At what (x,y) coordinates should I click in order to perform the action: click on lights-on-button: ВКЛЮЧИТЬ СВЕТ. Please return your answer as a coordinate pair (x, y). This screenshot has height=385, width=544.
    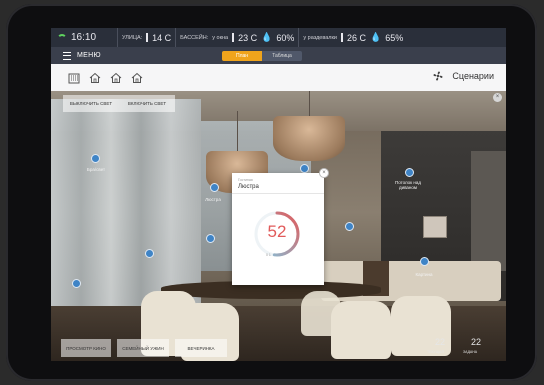
    Looking at the image, I should click on (147, 103).